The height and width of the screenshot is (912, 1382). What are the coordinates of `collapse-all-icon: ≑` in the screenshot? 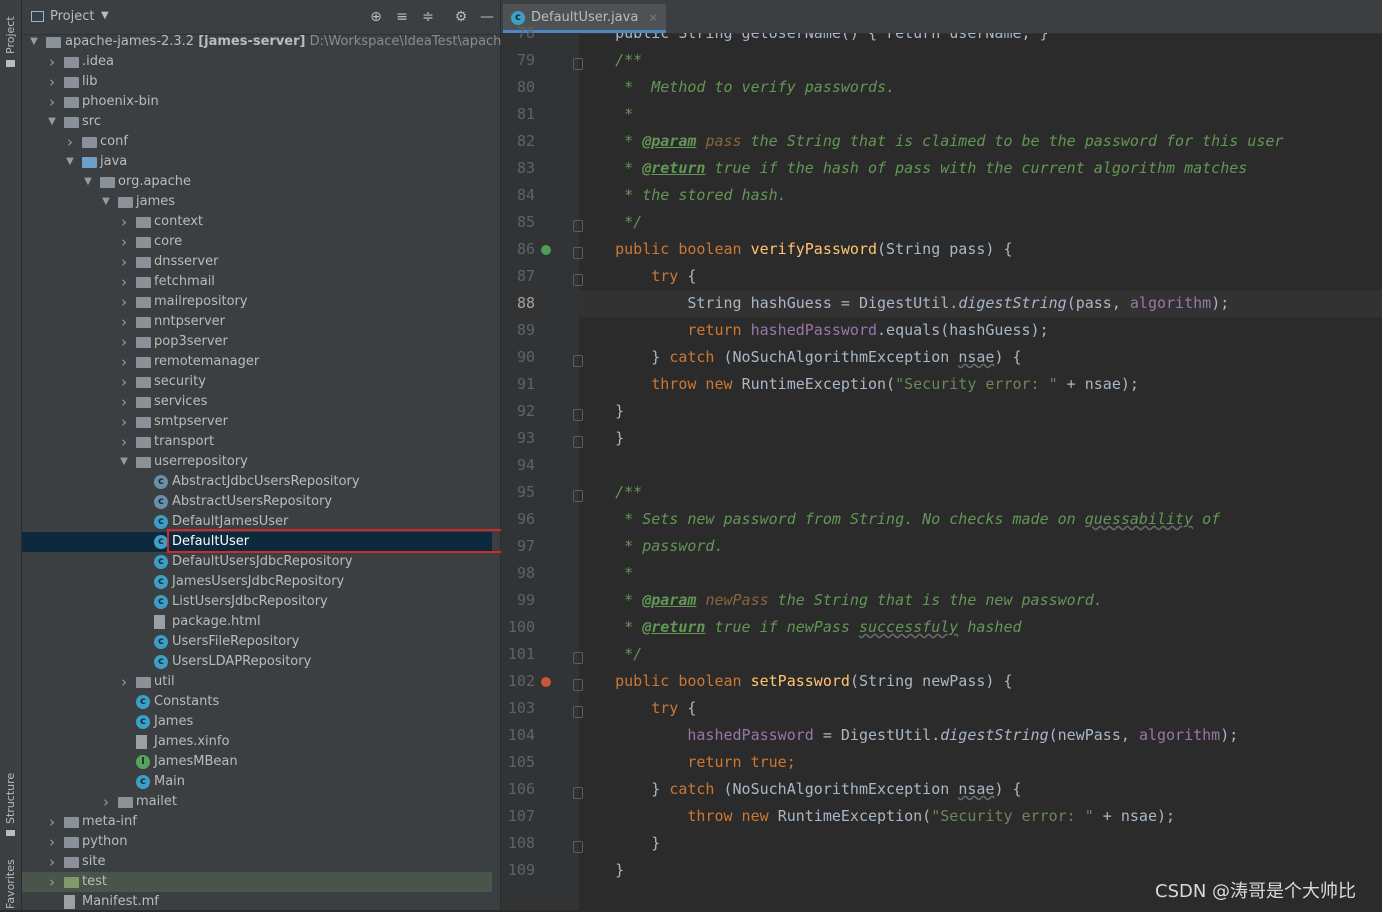 It's located at (428, 17).